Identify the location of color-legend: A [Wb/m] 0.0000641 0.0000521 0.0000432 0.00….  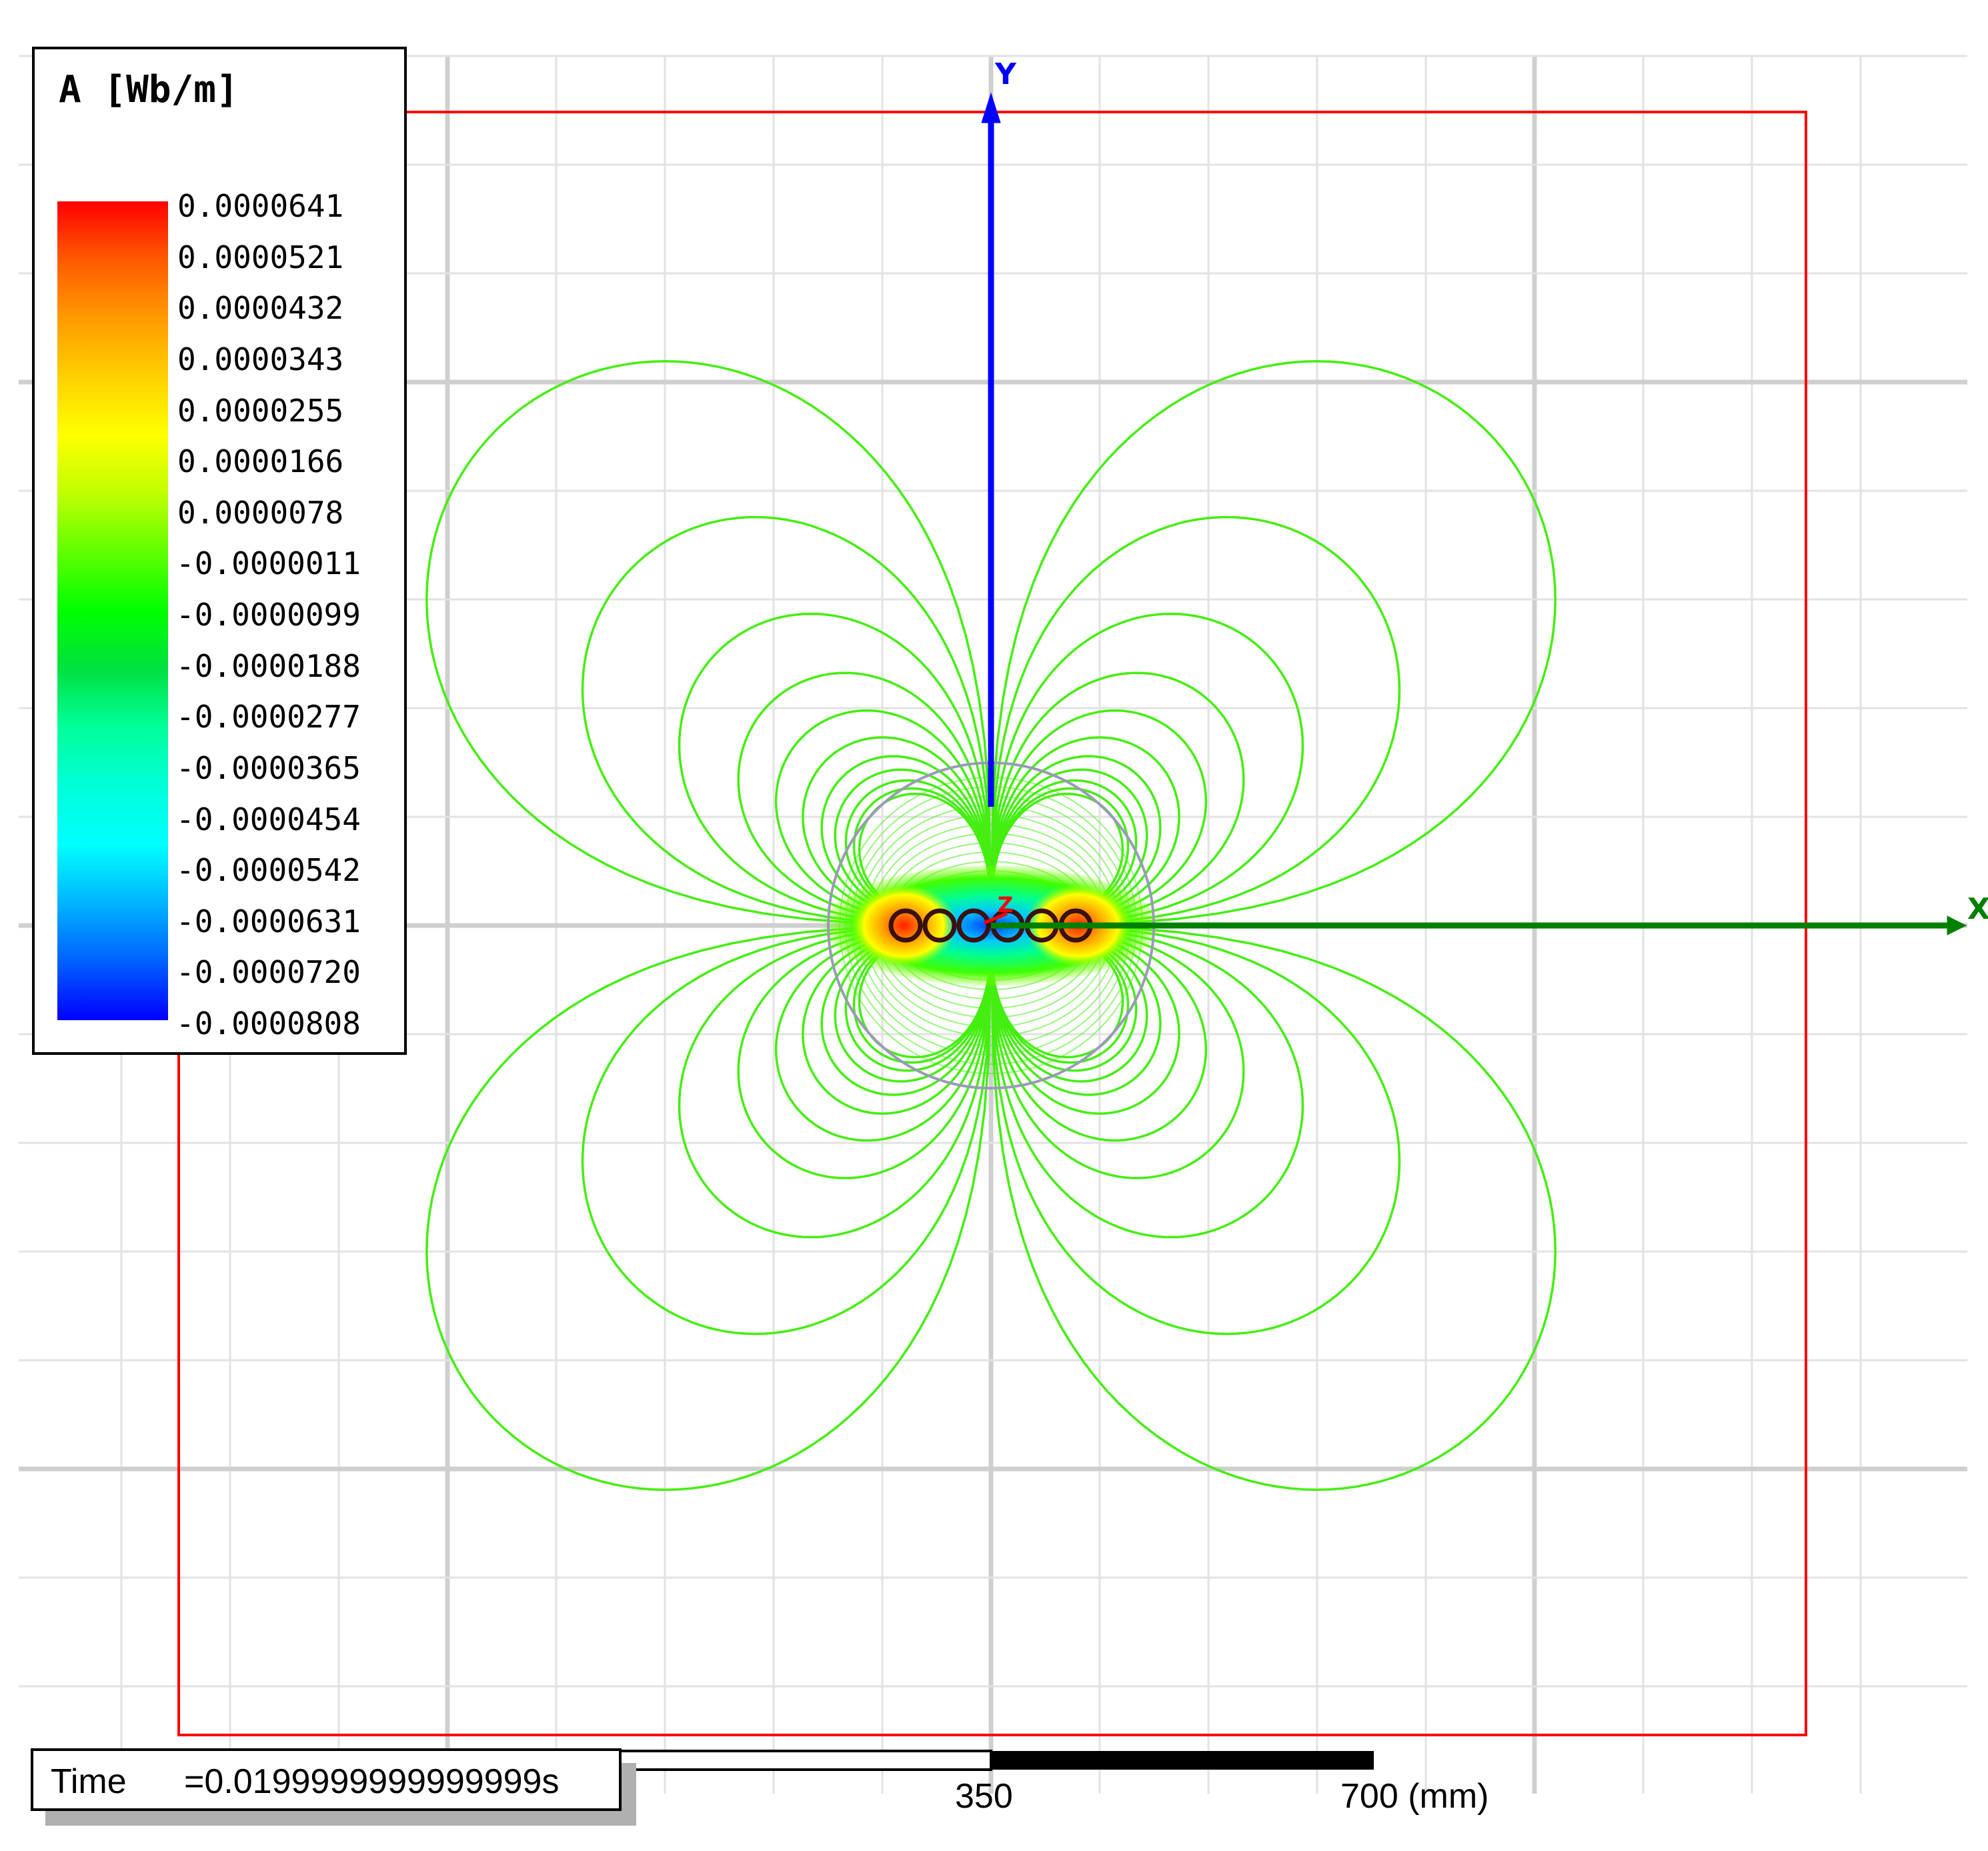
(220, 551).